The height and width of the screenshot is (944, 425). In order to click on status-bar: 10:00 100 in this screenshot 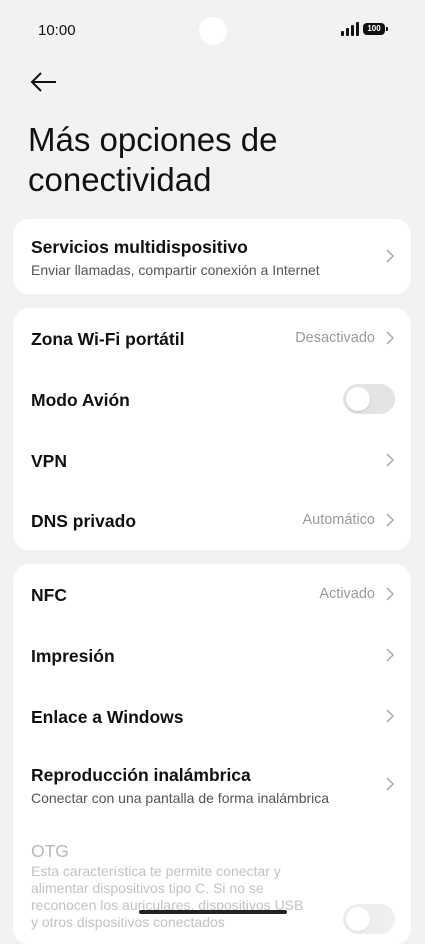, I will do `click(212, 30)`.